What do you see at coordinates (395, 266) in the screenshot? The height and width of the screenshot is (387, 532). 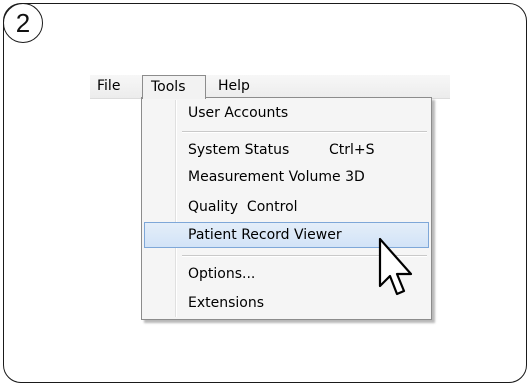 I see `arrow-cursor-icon` at bounding box center [395, 266].